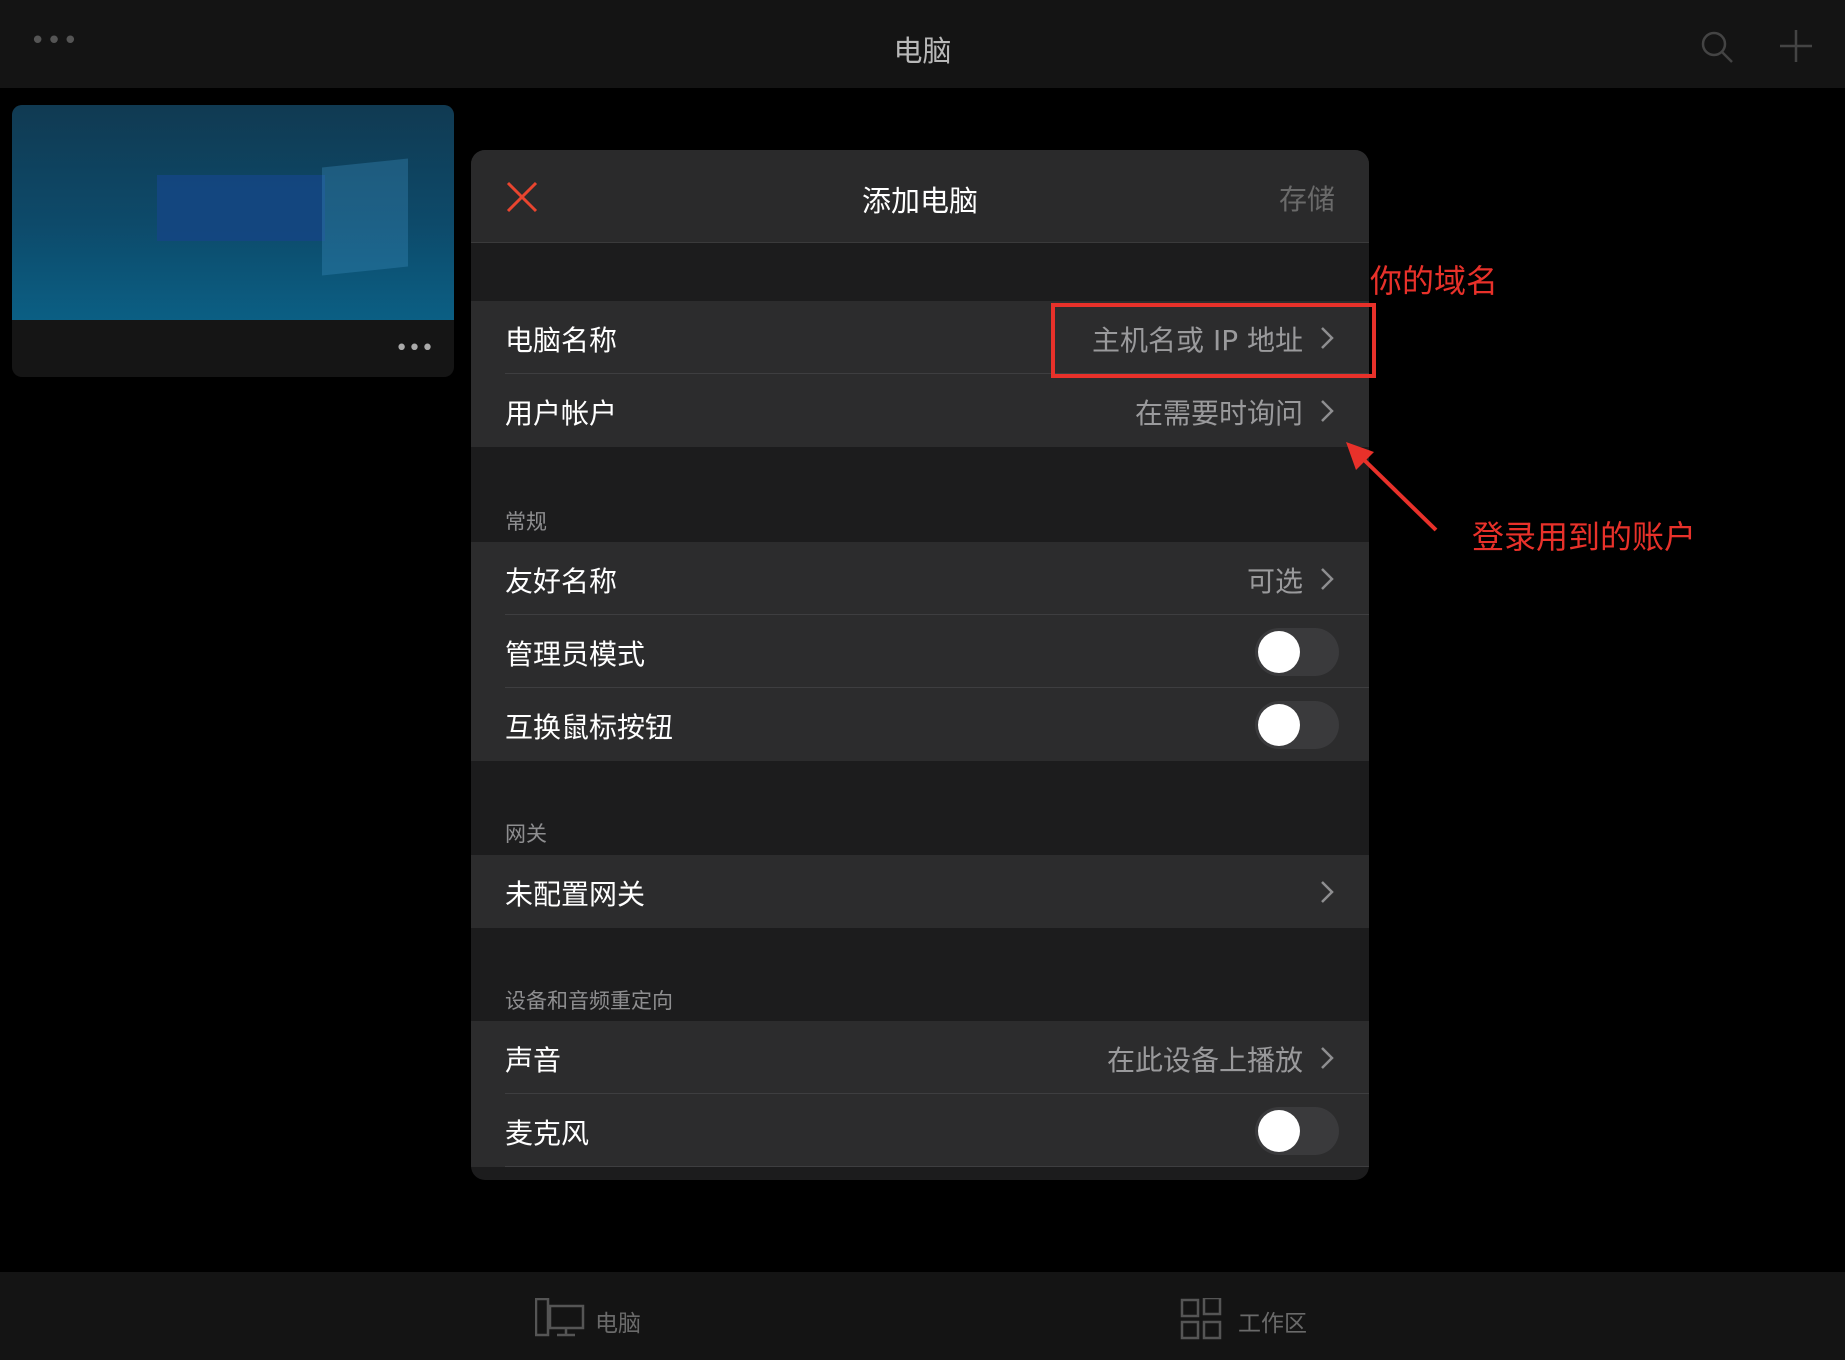 The image size is (1845, 1360). Describe the element at coordinates (1218, 413) in the screenshot. I see `user-account-value: 在需要时询问` at that location.